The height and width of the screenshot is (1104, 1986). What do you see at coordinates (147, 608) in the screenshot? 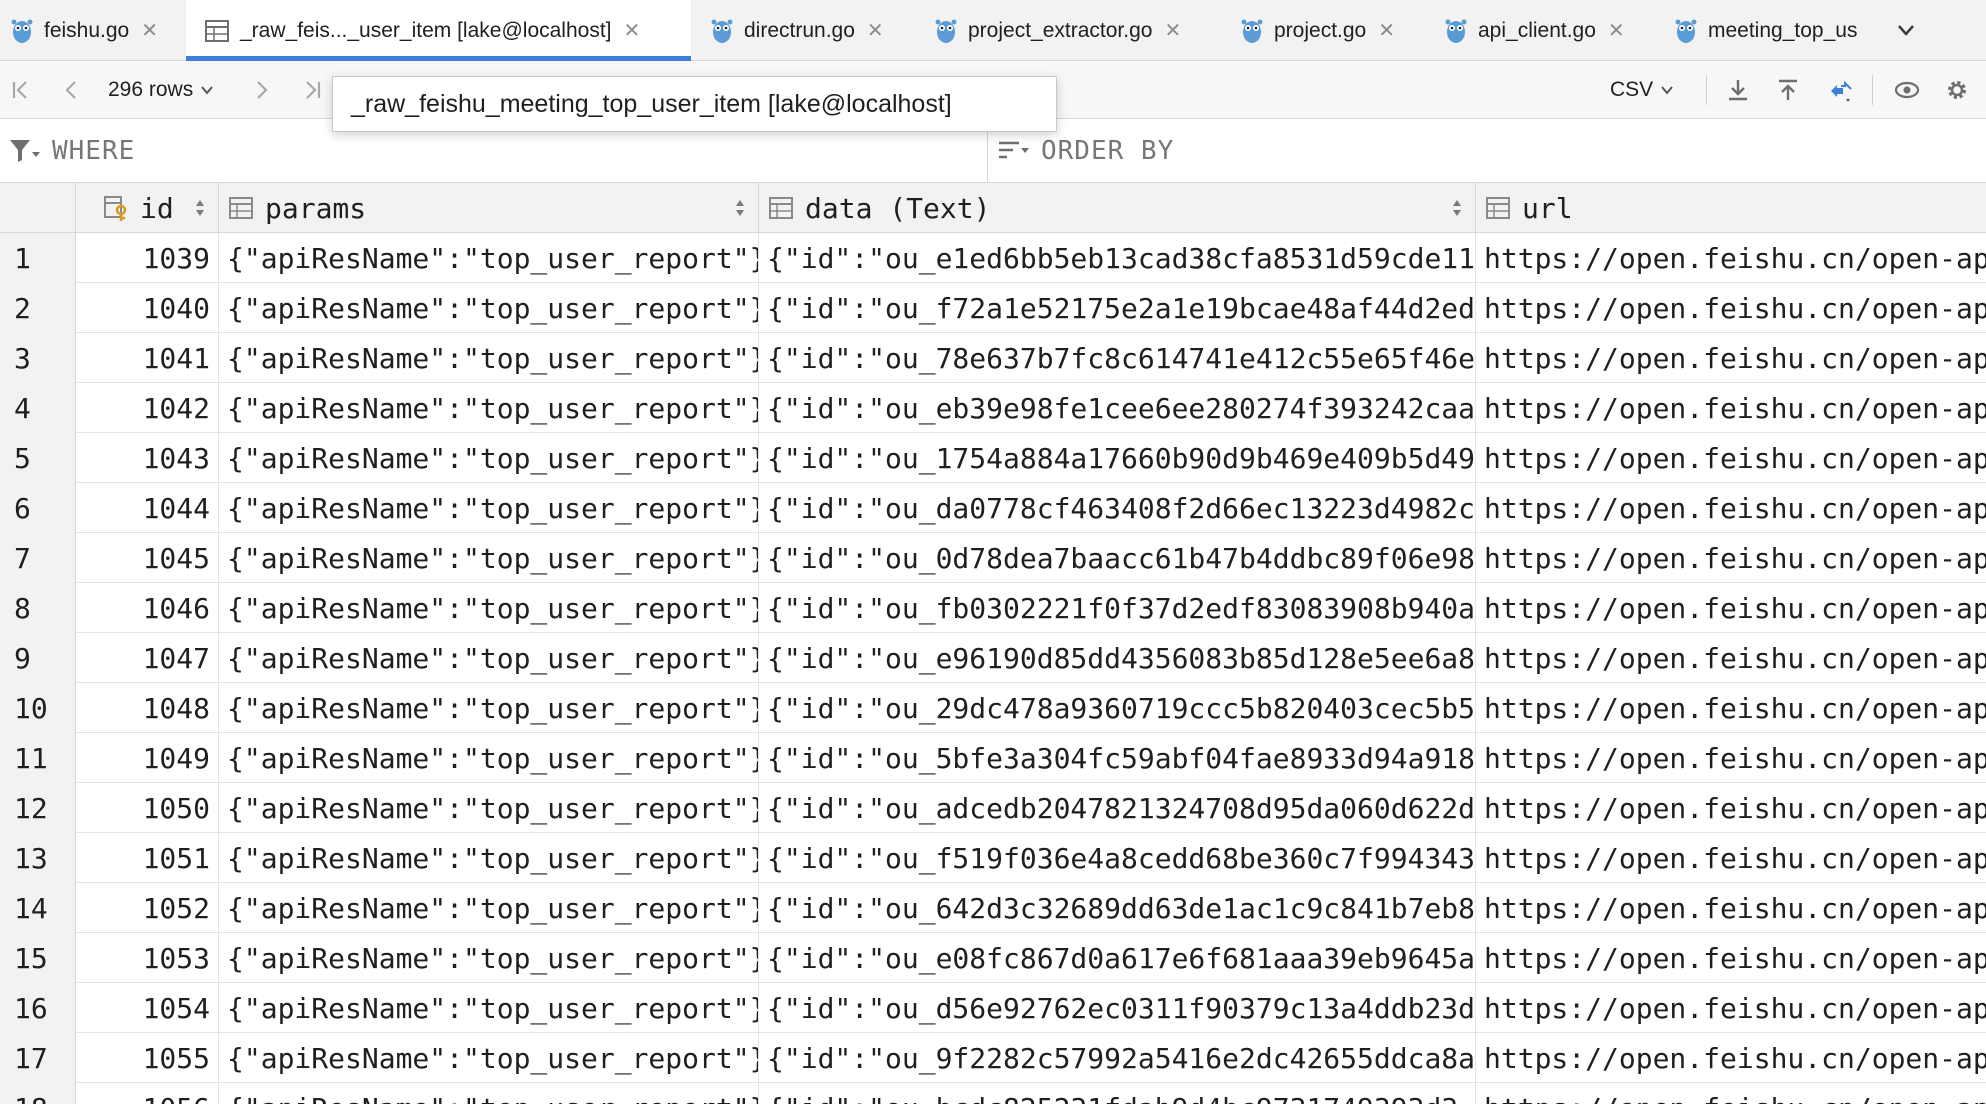
I see `cell-id: 1046` at bounding box center [147, 608].